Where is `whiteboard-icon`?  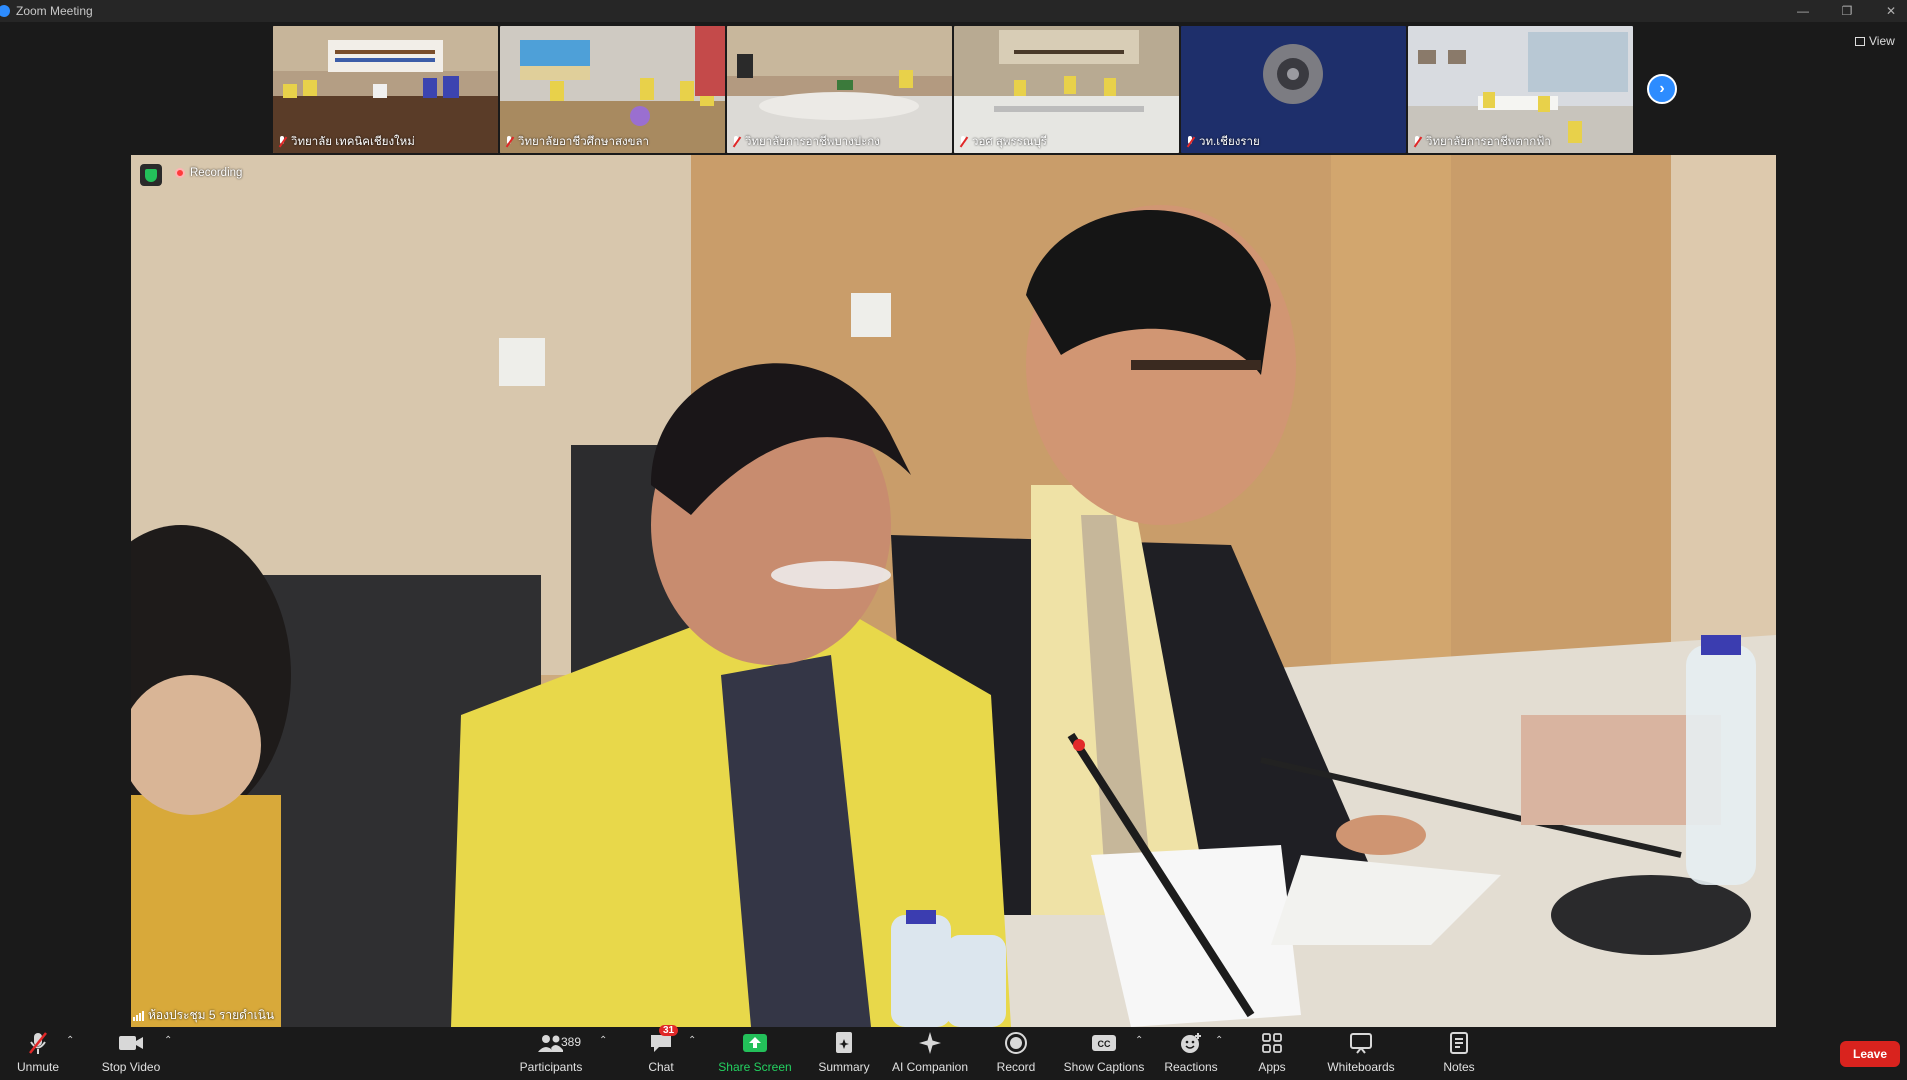 whiteboard-icon is located at coordinates (1361, 1043).